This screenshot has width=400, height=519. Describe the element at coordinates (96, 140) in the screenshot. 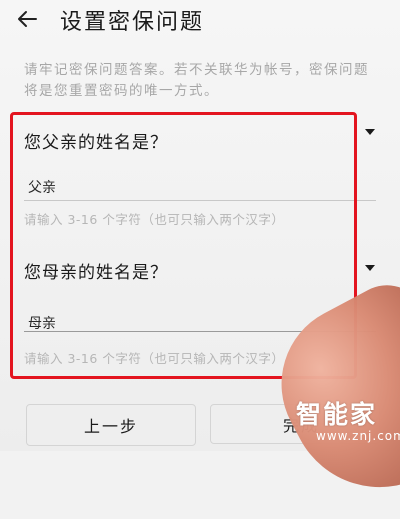

I see `question-1-label: 您父亲的姓名是？` at that location.